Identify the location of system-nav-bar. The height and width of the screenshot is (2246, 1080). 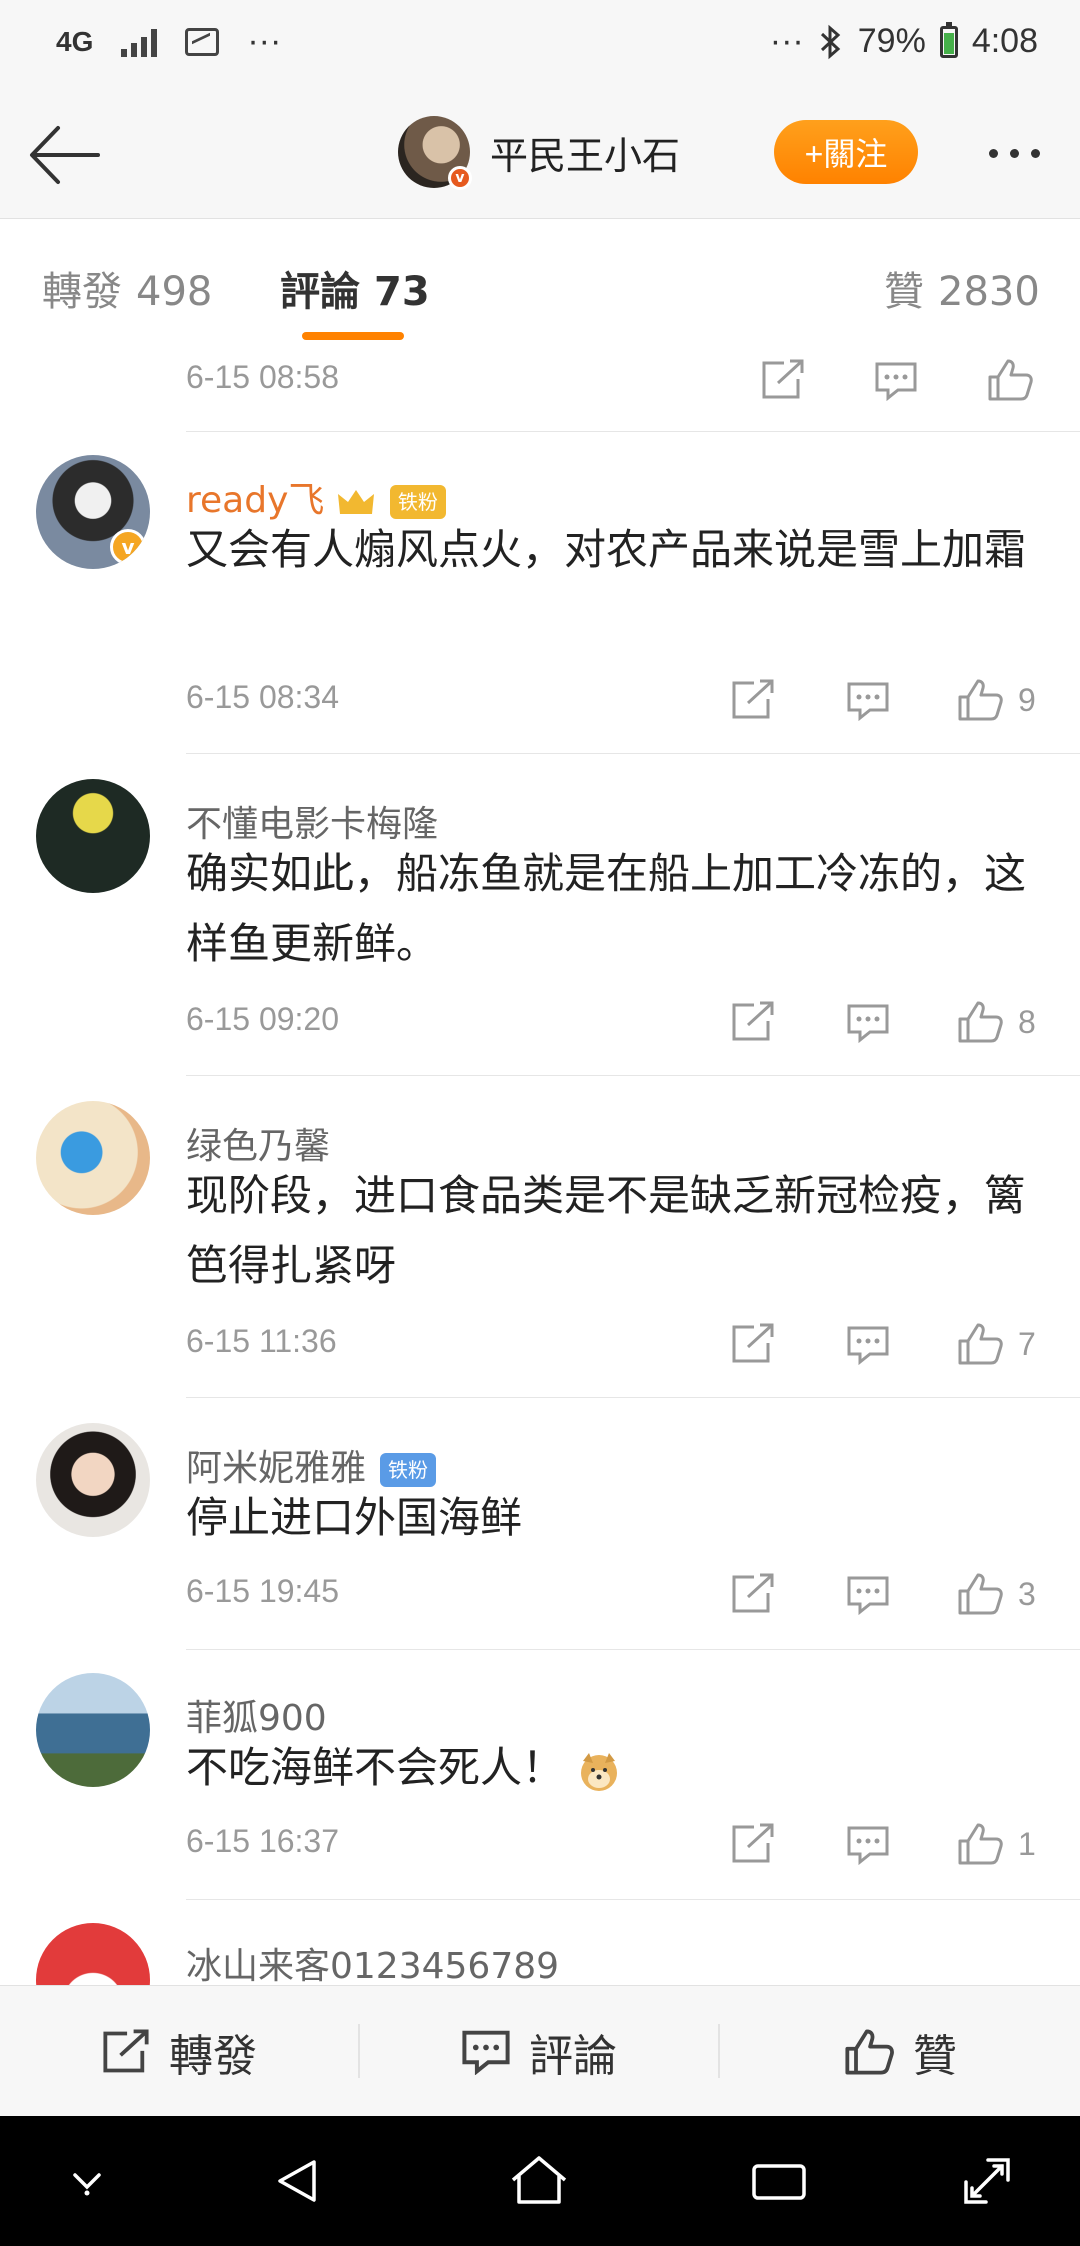
(540, 2181).